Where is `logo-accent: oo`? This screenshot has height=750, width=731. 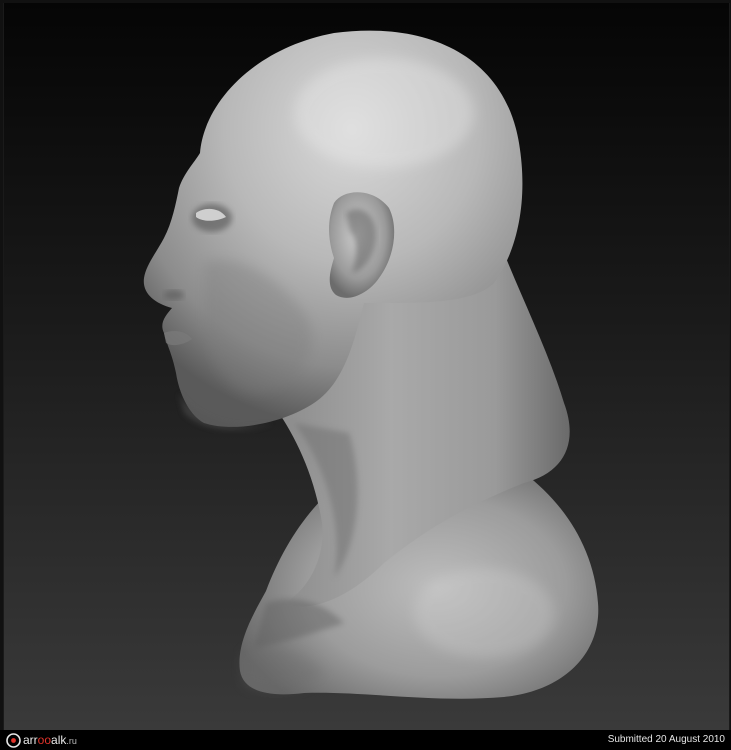
logo-accent: oo is located at coordinates (44, 739).